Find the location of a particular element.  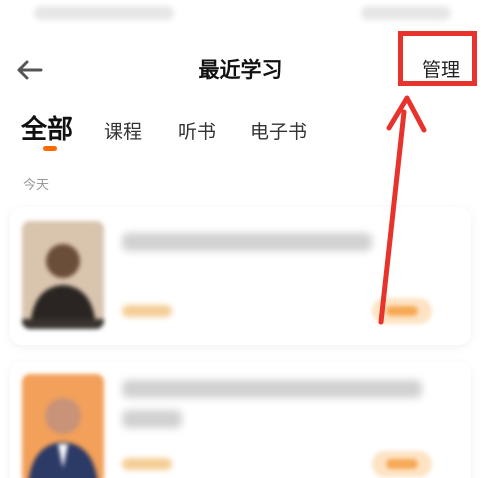

tab-all: 全部 is located at coordinates (47, 132).